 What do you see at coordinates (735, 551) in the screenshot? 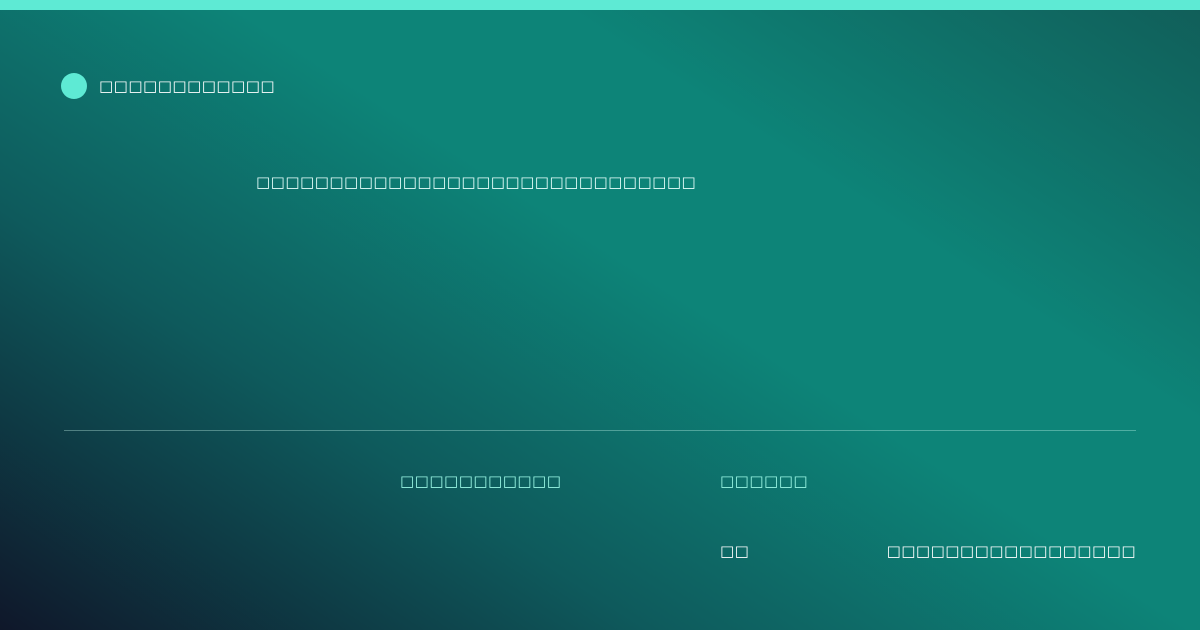
I see `footer-short-text: □□` at bounding box center [735, 551].